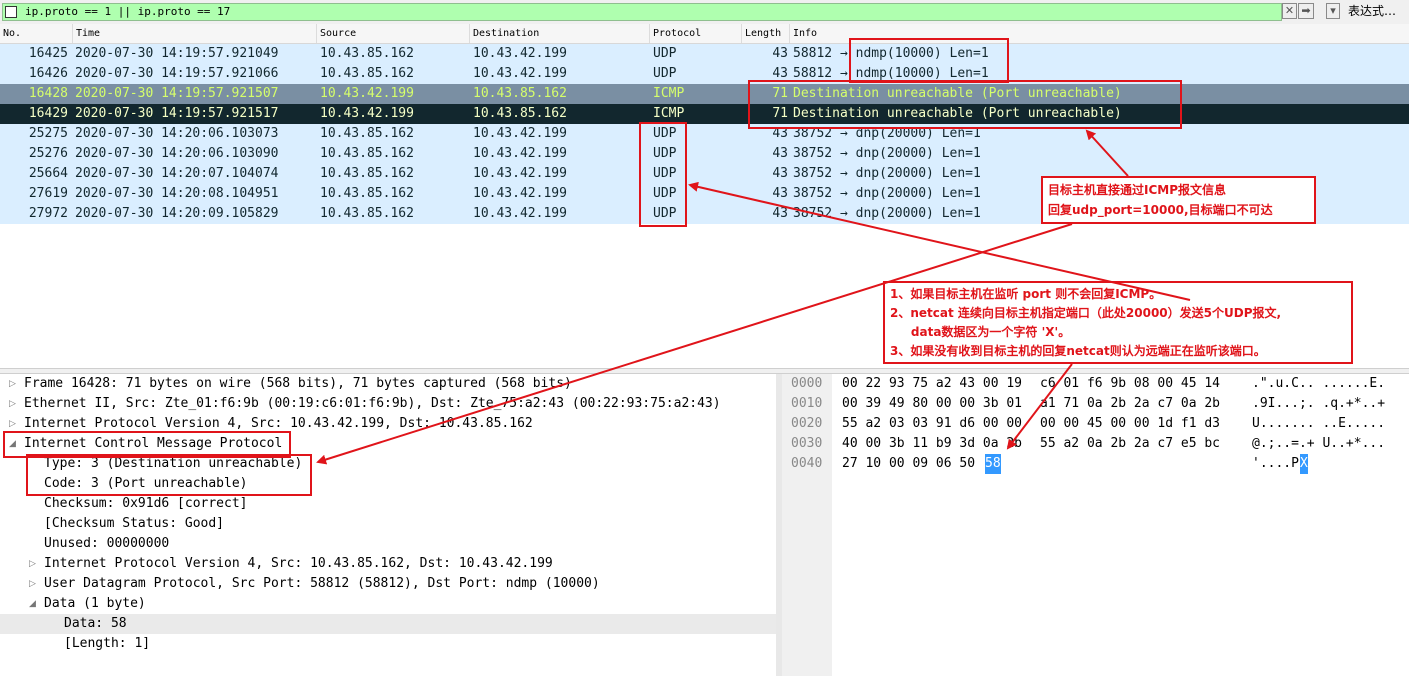  What do you see at coordinates (939, 241) in the screenshot?
I see `arrow-to-udp-protocol` at bounding box center [939, 241].